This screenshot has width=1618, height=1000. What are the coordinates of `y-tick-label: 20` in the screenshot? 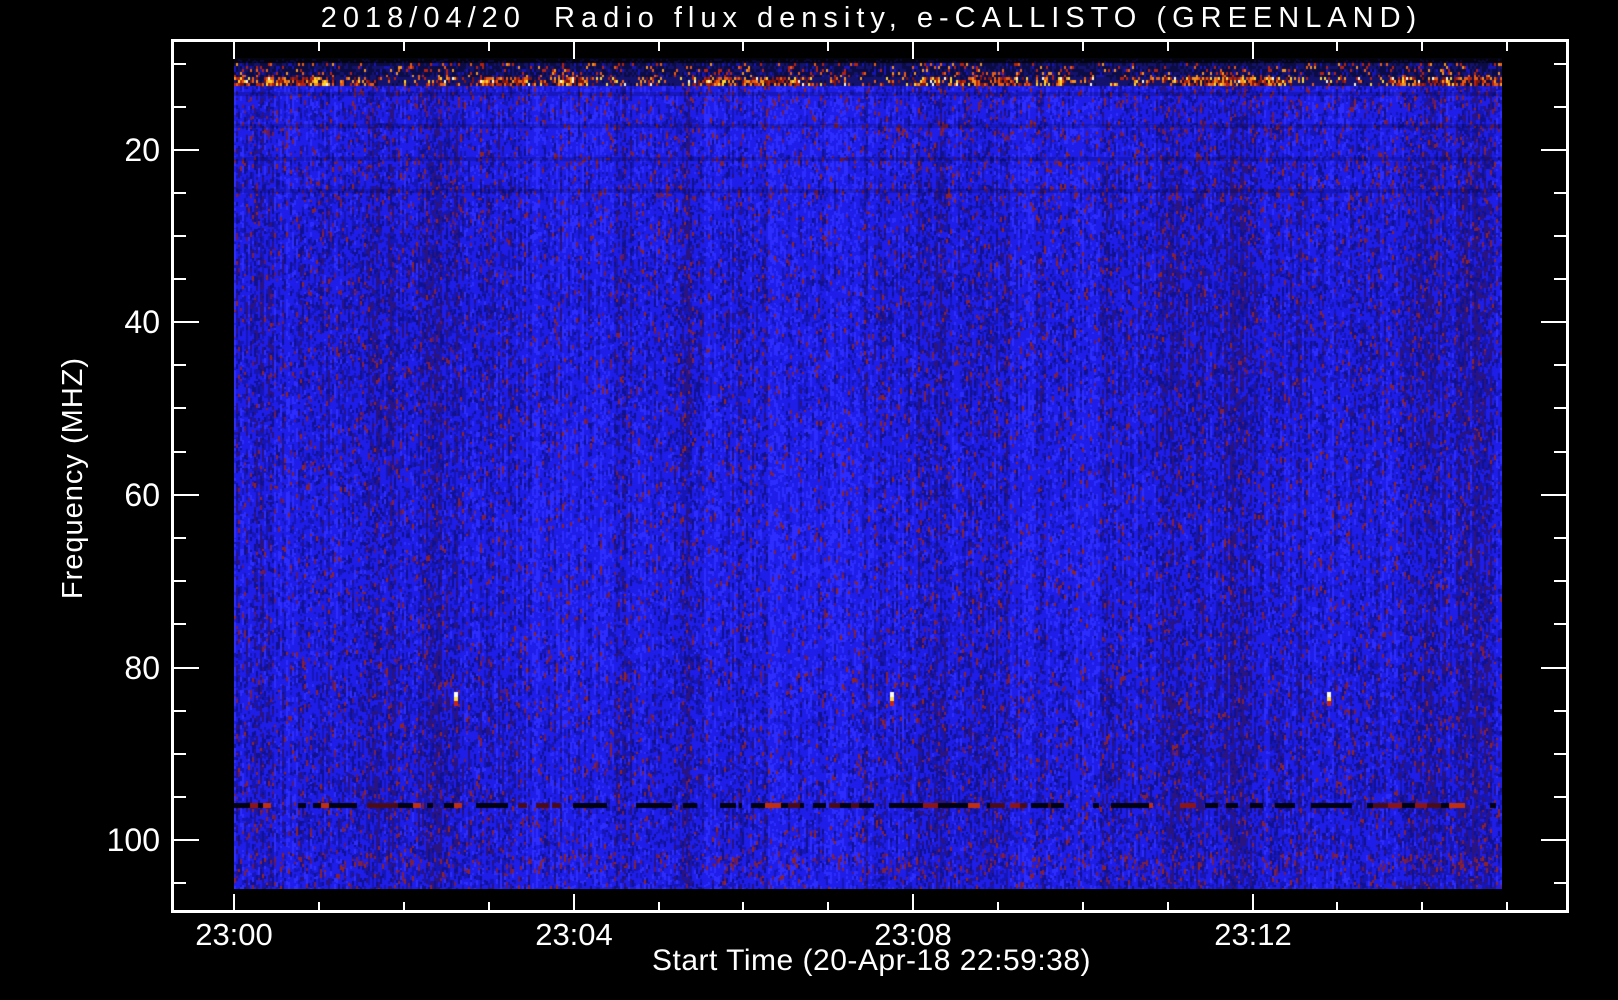 It's located at (142, 150).